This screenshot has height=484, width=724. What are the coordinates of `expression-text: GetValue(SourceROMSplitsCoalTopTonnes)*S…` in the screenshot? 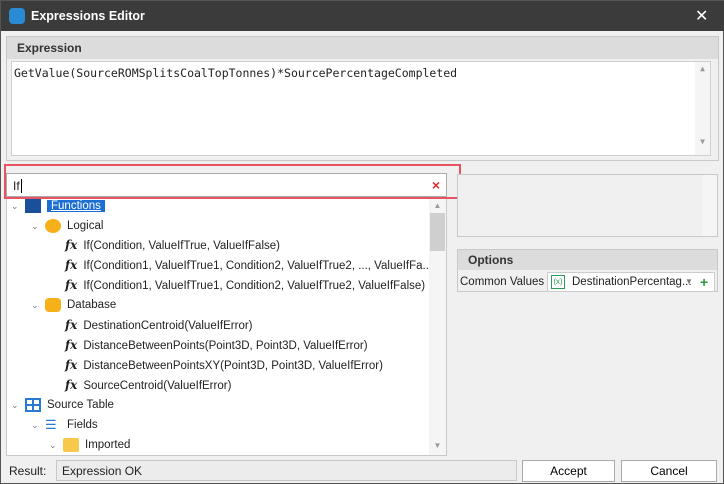 It's located at (236, 73).